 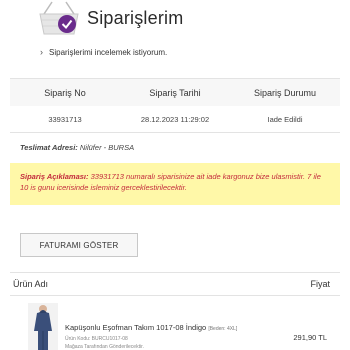 What do you see at coordinates (65, 92) in the screenshot?
I see `order-number-header: Sipariş No` at bounding box center [65, 92].